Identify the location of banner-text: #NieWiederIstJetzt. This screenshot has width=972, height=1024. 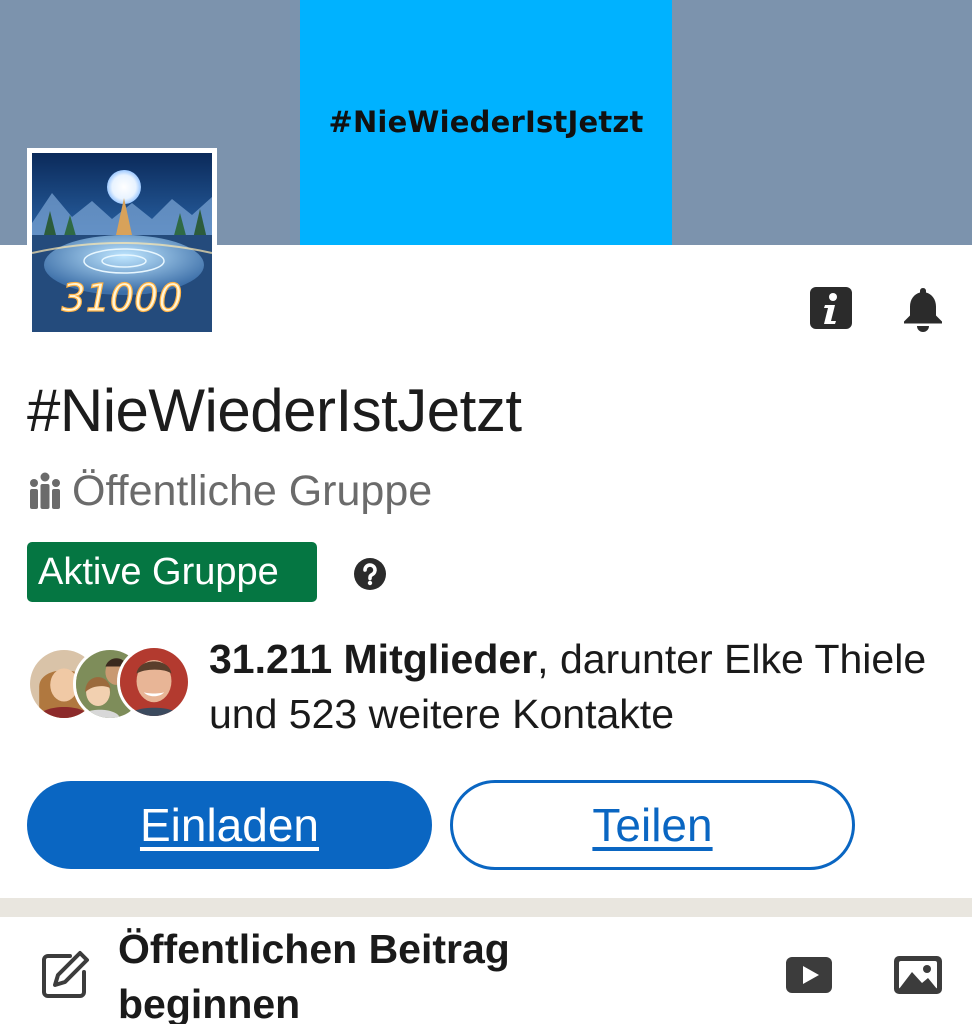
(486, 122).